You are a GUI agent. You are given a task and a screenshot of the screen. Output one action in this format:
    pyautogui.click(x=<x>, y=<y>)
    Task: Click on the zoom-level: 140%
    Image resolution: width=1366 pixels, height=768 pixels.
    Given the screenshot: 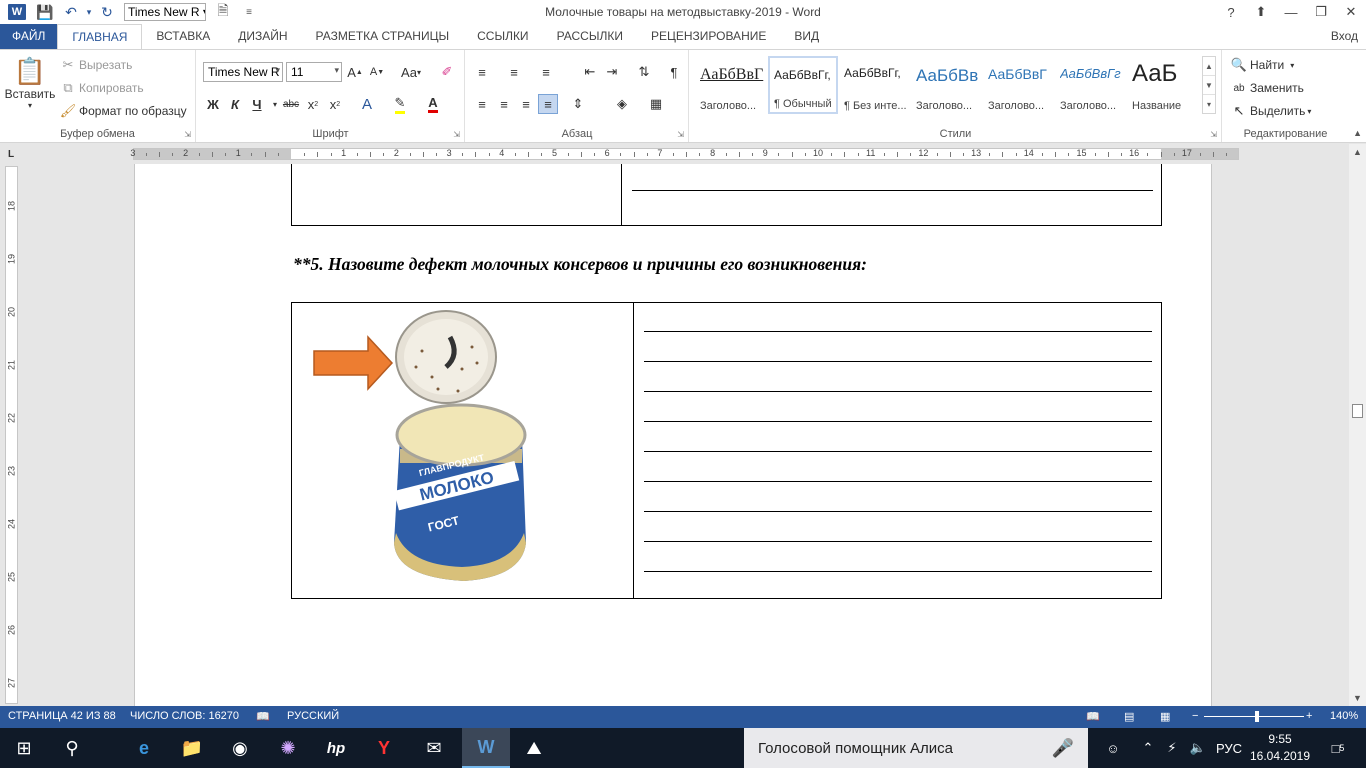 What is the action you would take?
    pyautogui.click(x=1344, y=716)
    